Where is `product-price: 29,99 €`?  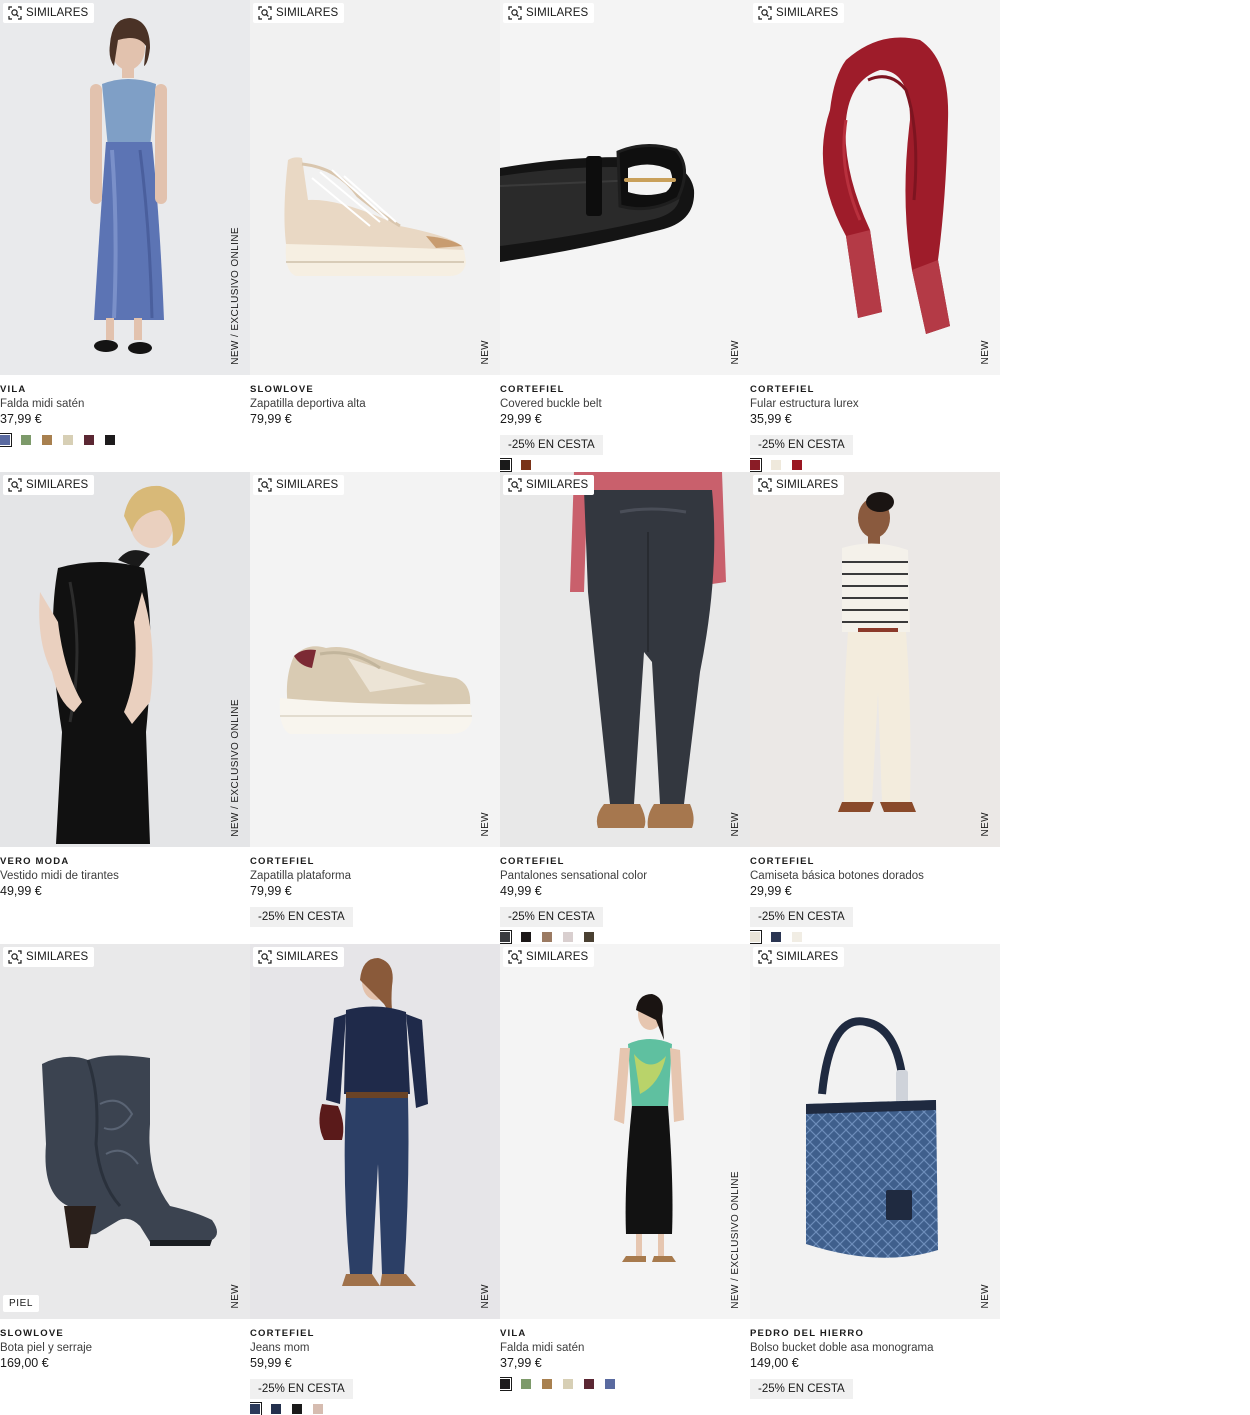
product-price: 29,99 € is located at coordinates (771, 891).